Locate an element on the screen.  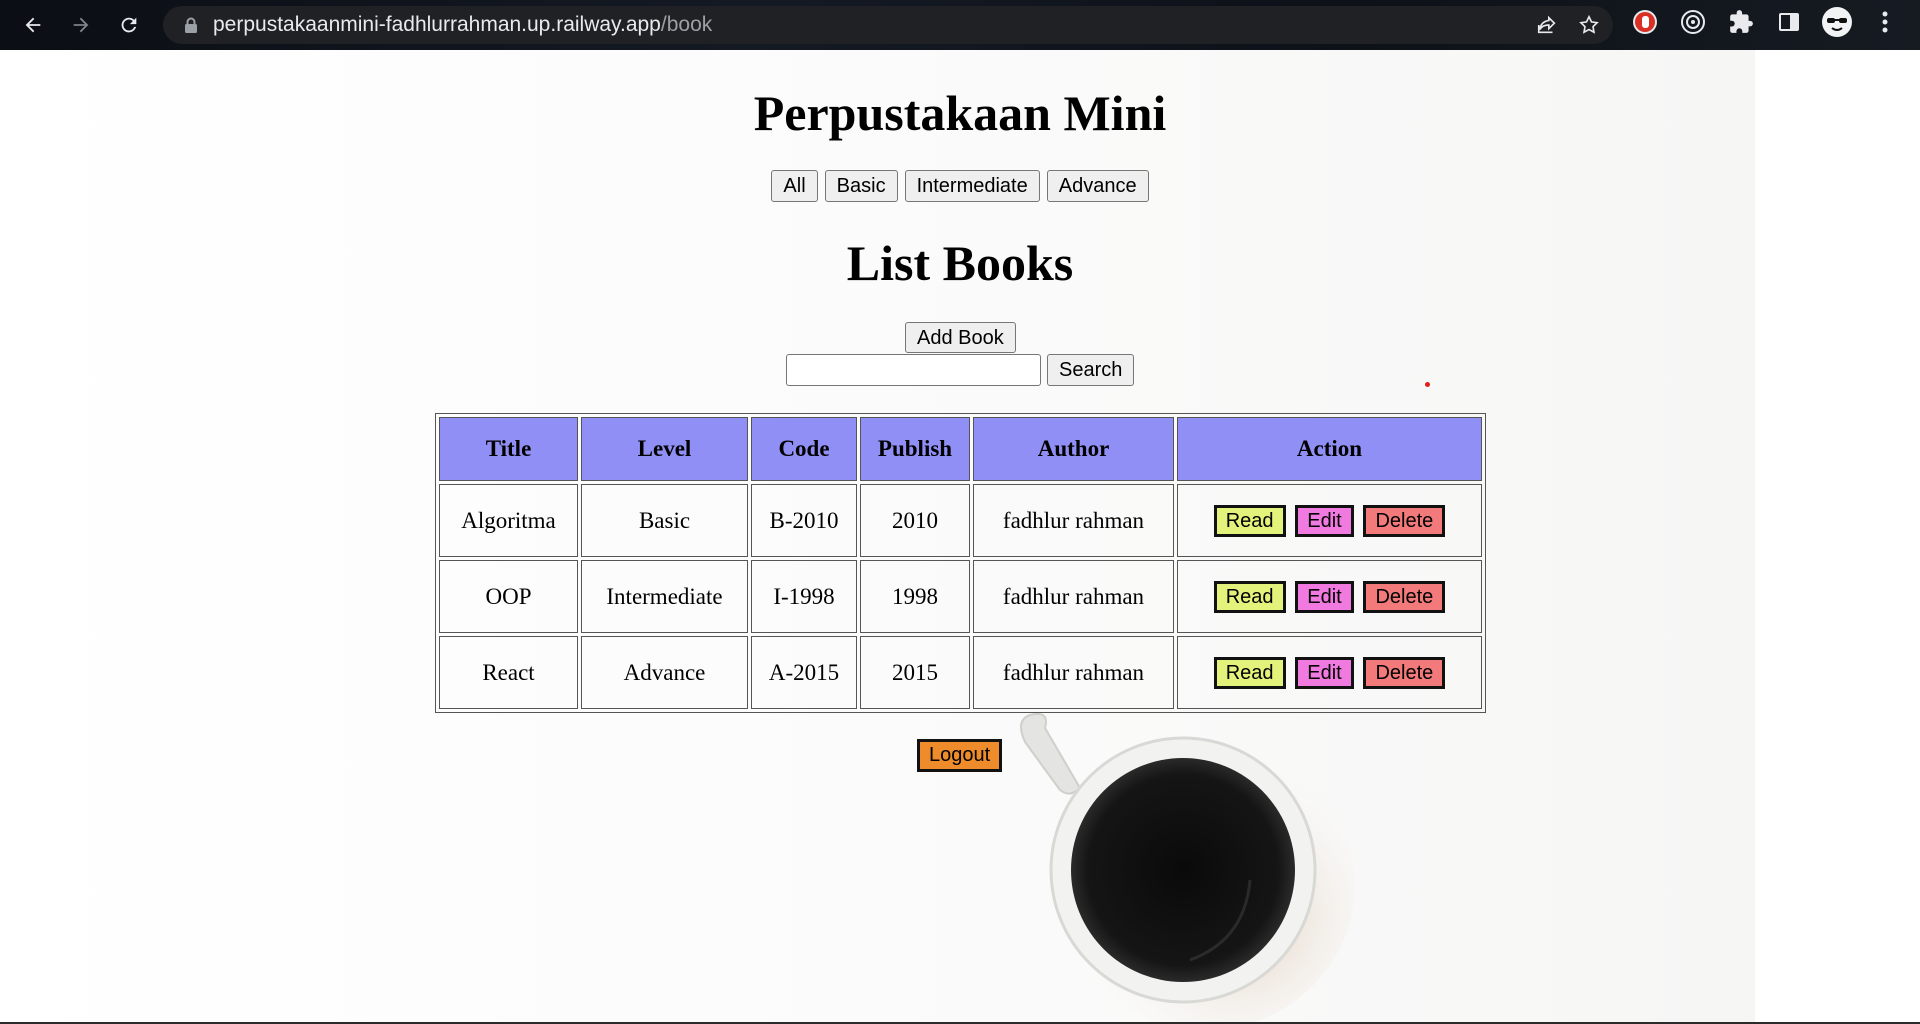
cell-title: React is located at coordinates (508, 672).